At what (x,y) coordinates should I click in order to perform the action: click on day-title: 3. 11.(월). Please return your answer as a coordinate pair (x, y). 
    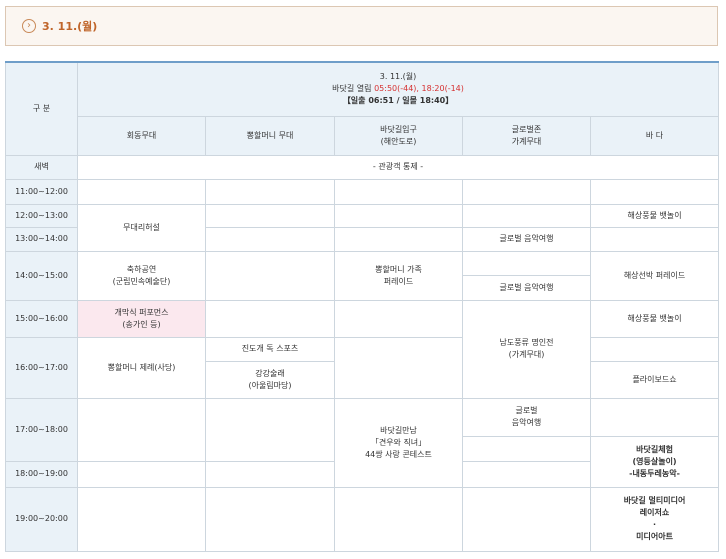
    Looking at the image, I should click on (70, 26).